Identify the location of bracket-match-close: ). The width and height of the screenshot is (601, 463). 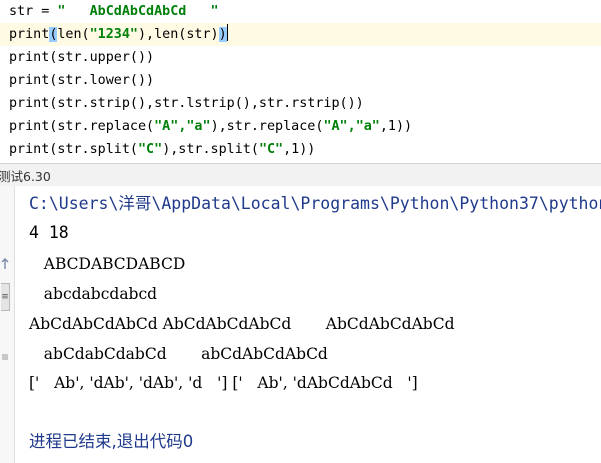
(222, 34).